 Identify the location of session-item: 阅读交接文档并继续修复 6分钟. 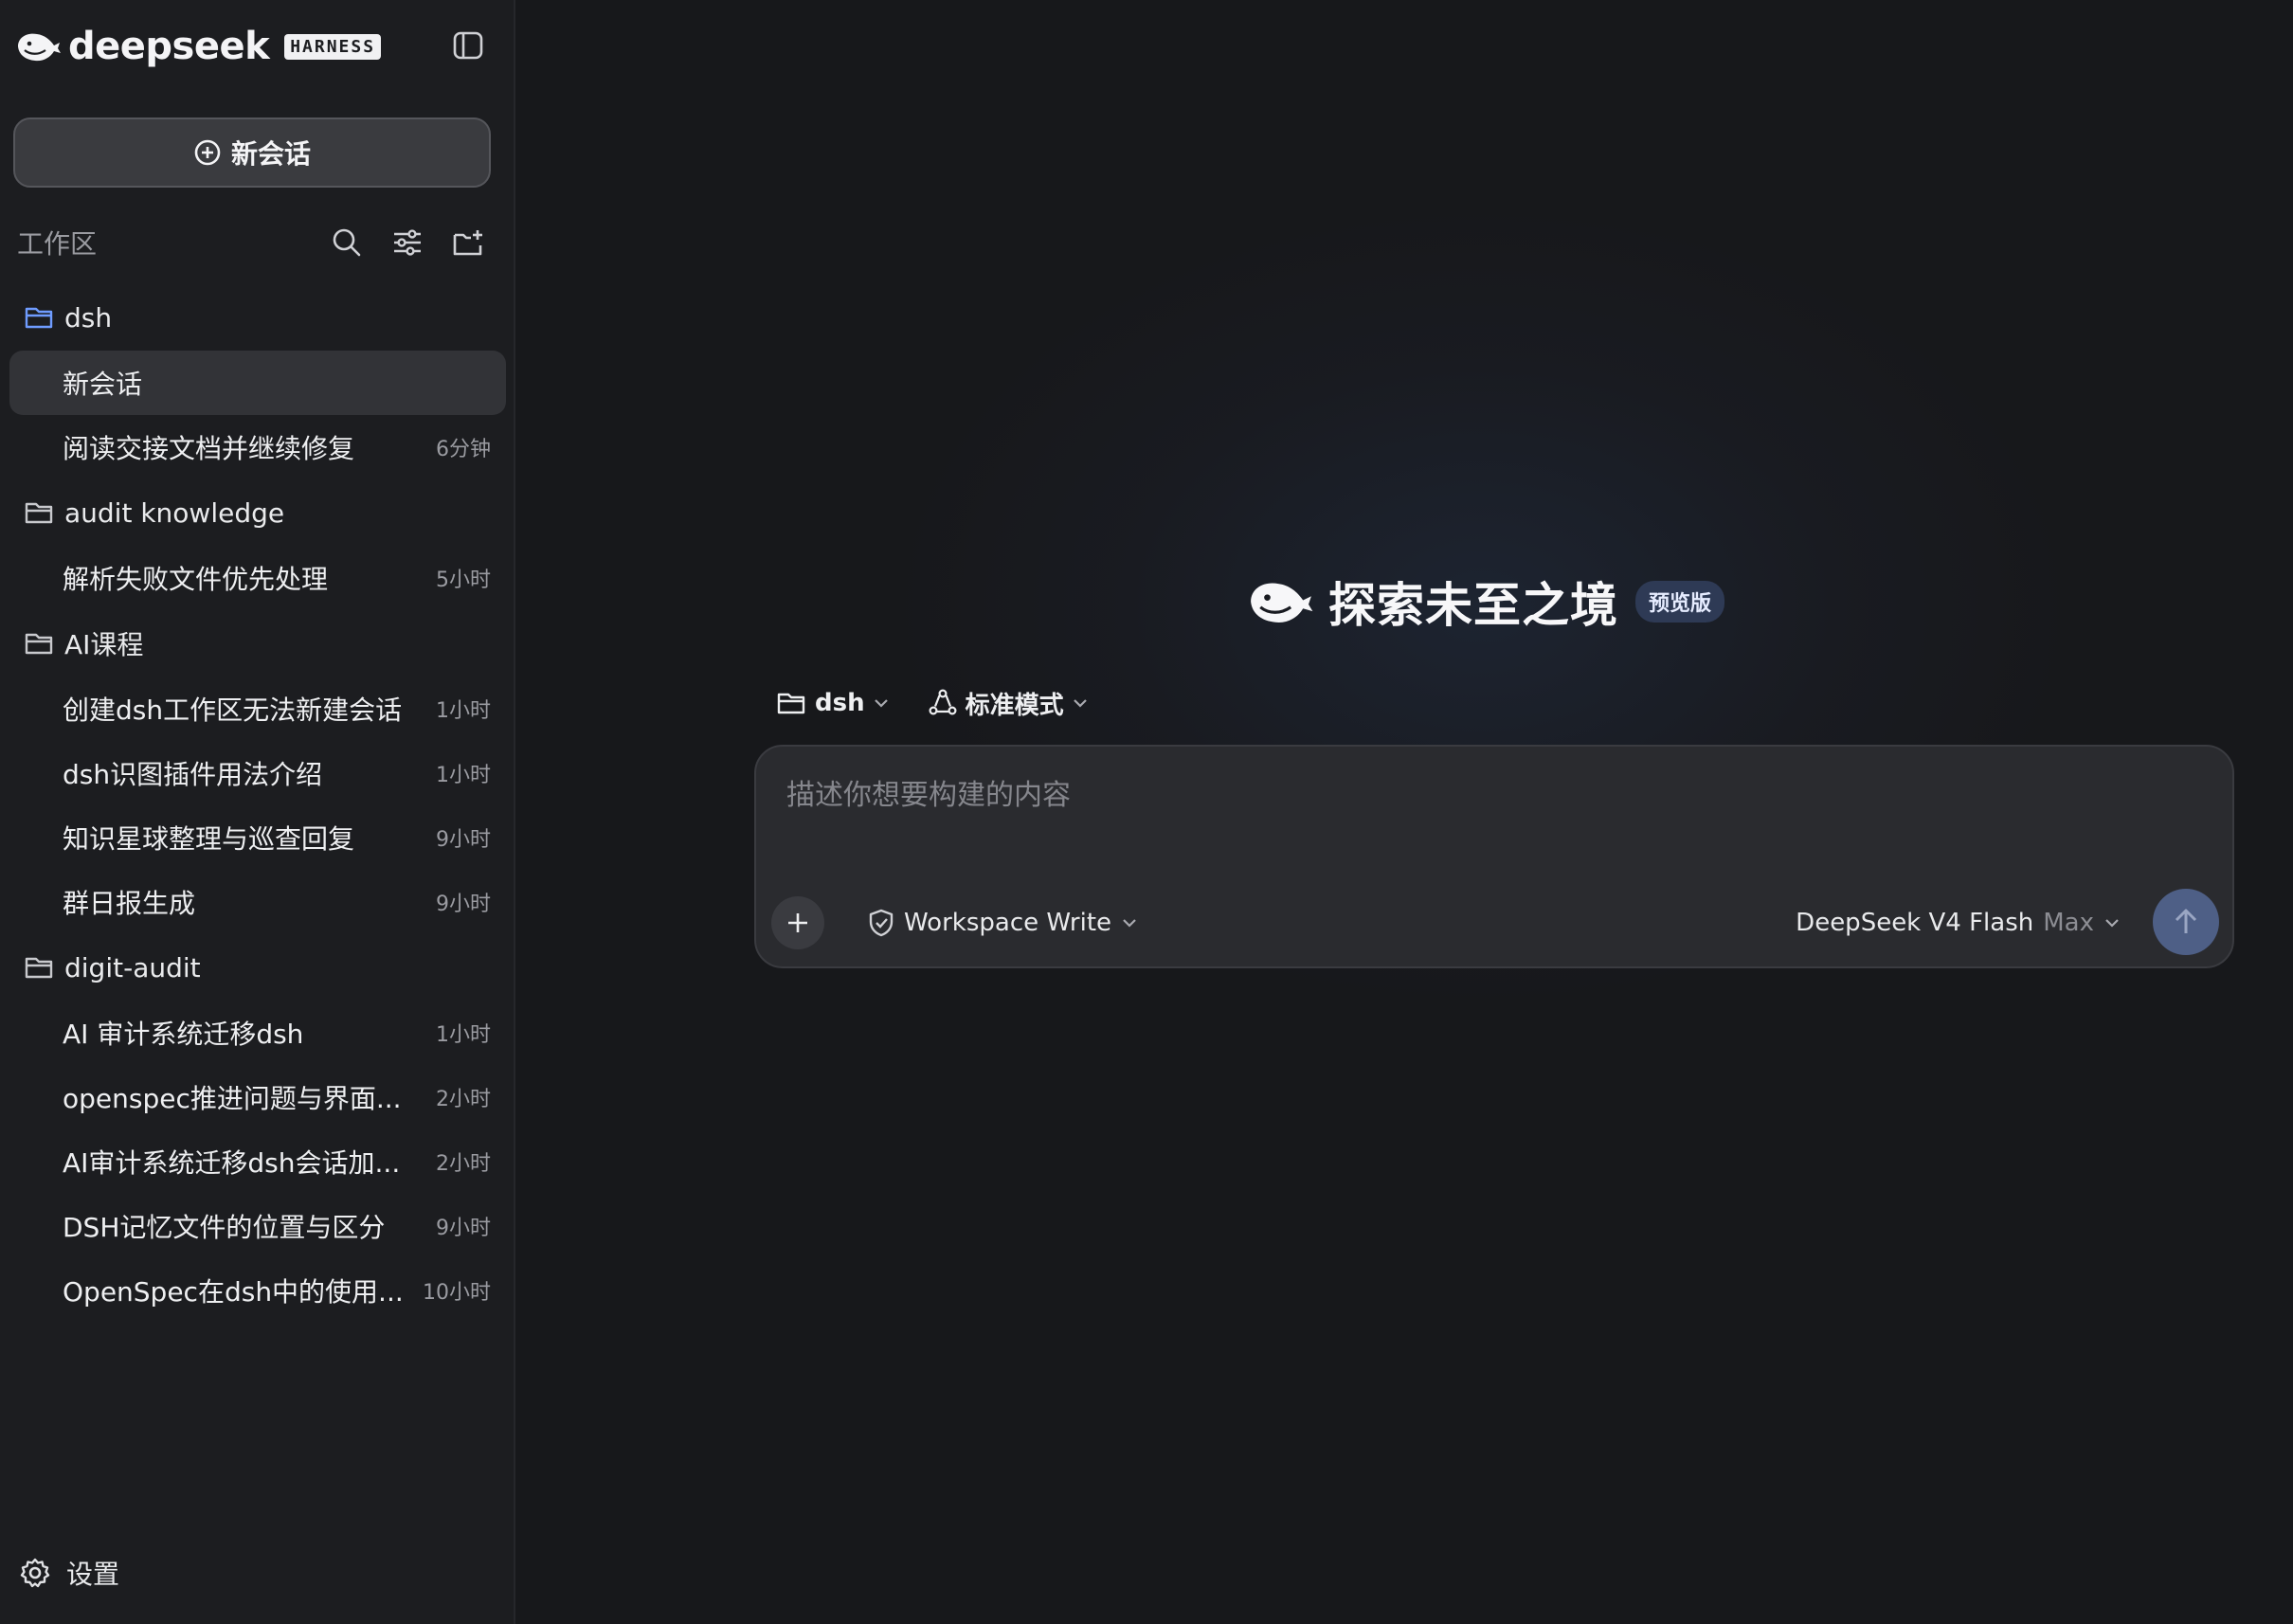
(257, 447).